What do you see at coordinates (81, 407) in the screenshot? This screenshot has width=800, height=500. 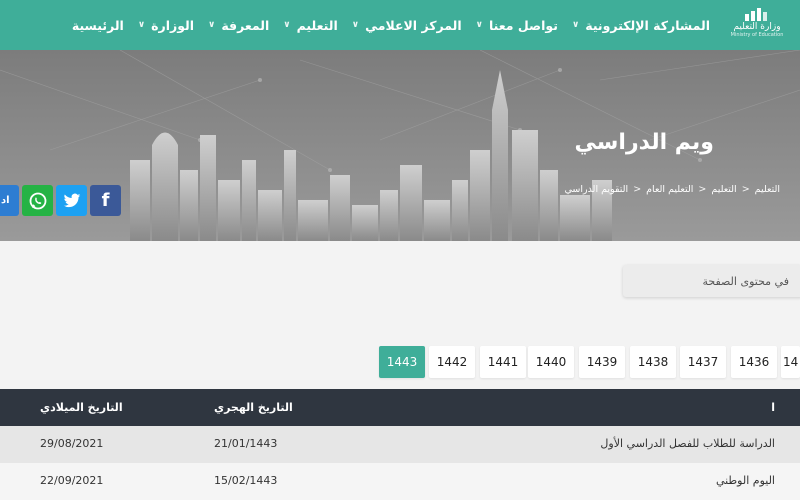 I see `column-header-gregorian: التاريخ الميلادي` at bounding box center [81, 407].